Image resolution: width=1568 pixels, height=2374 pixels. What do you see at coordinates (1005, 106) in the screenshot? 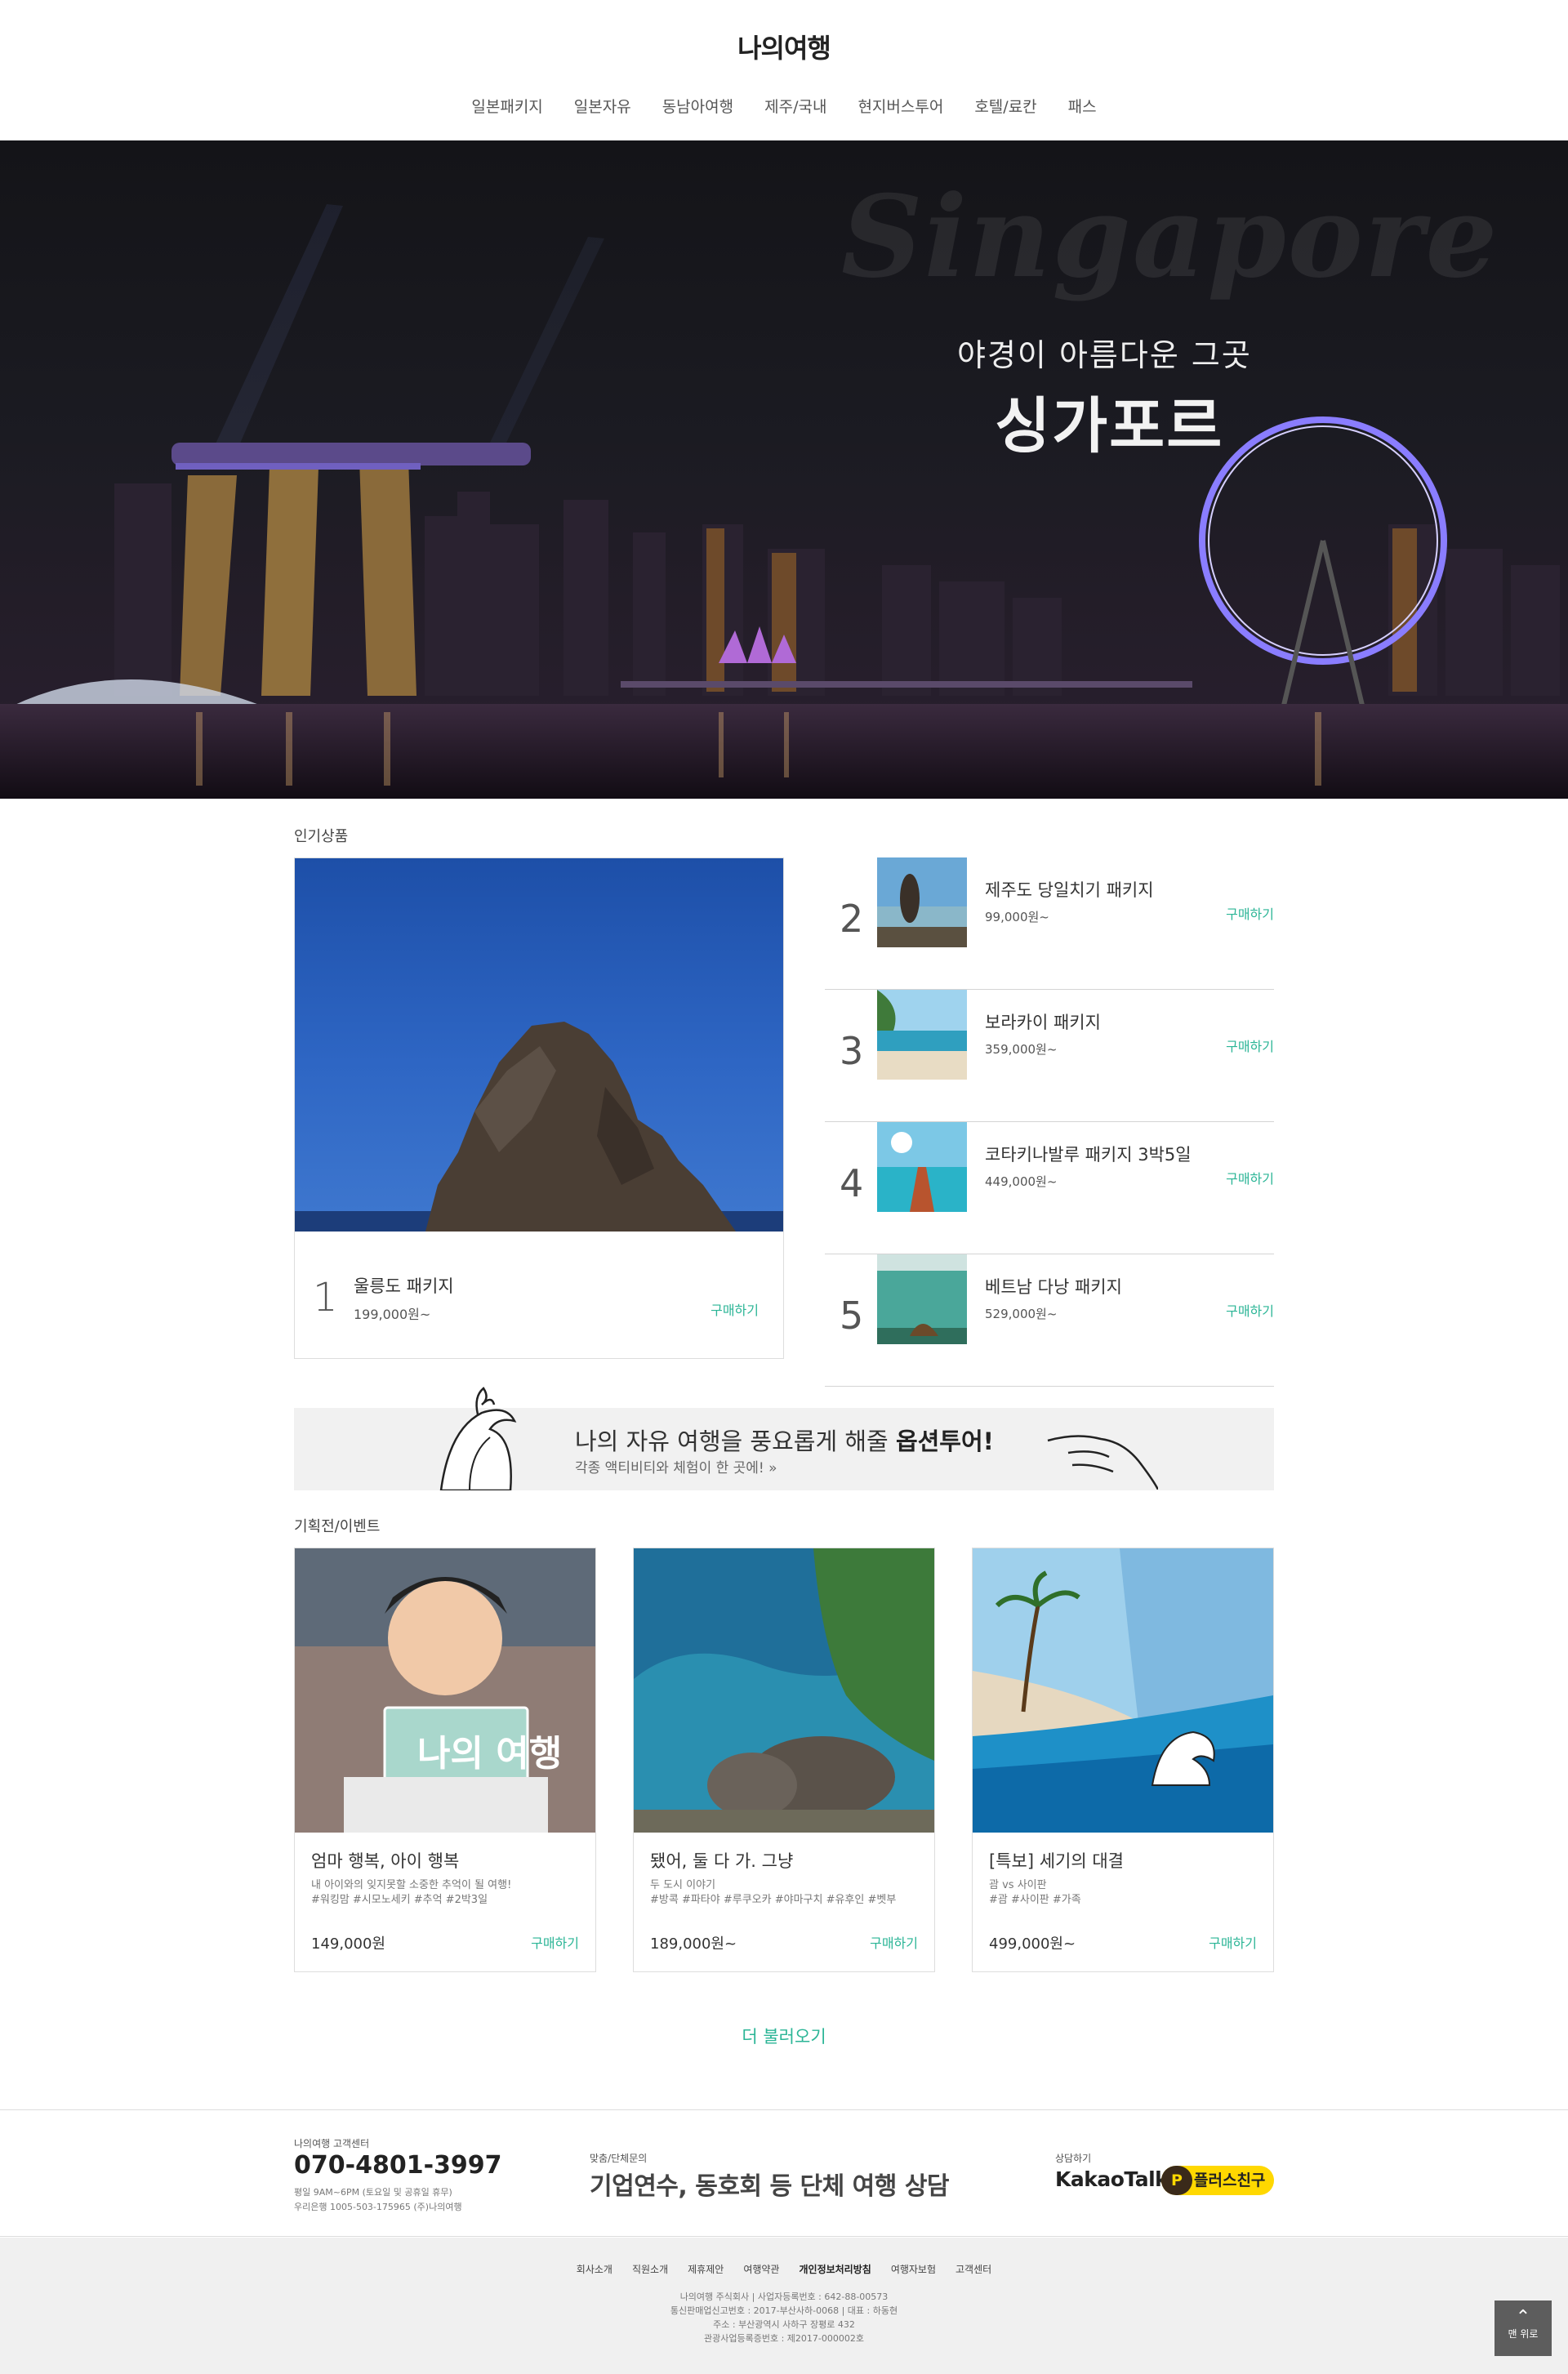
I see `nav-item-hotel-ryokan: 호텔/료칸` at bounding box center [1005, 106].